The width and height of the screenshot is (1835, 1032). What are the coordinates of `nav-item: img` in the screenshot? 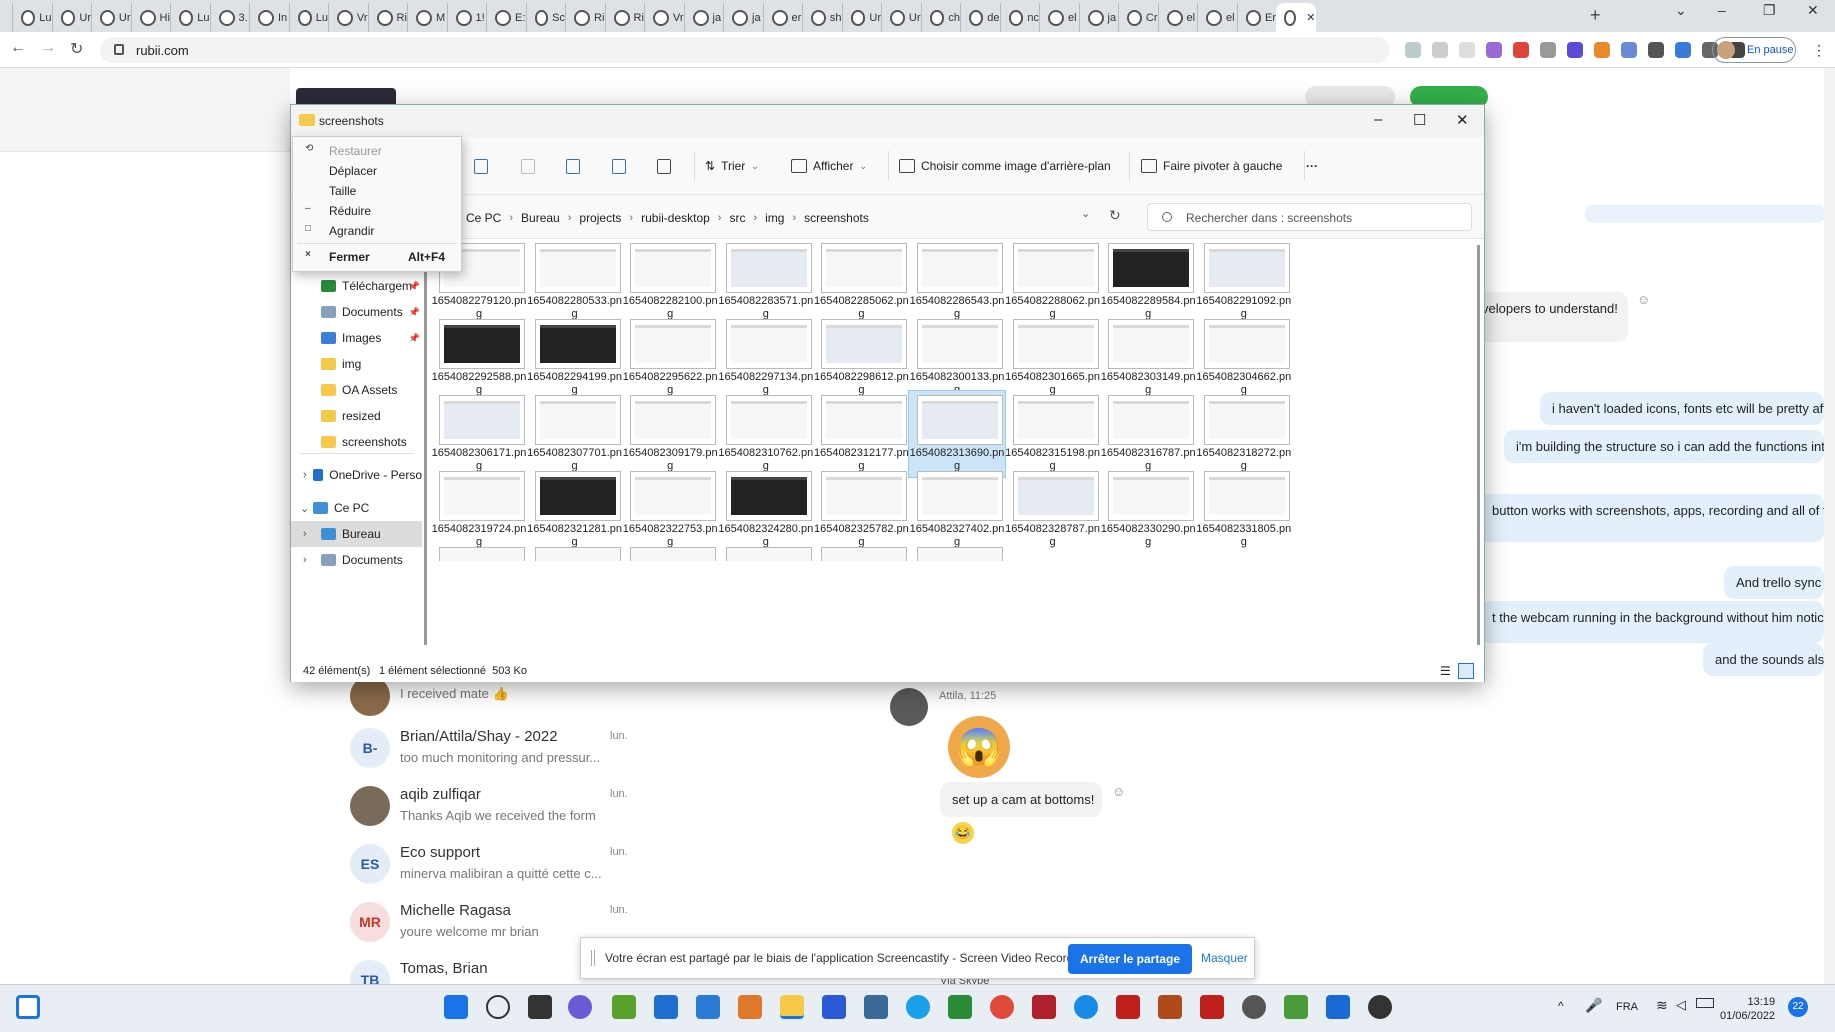 It's located at (356, 364).